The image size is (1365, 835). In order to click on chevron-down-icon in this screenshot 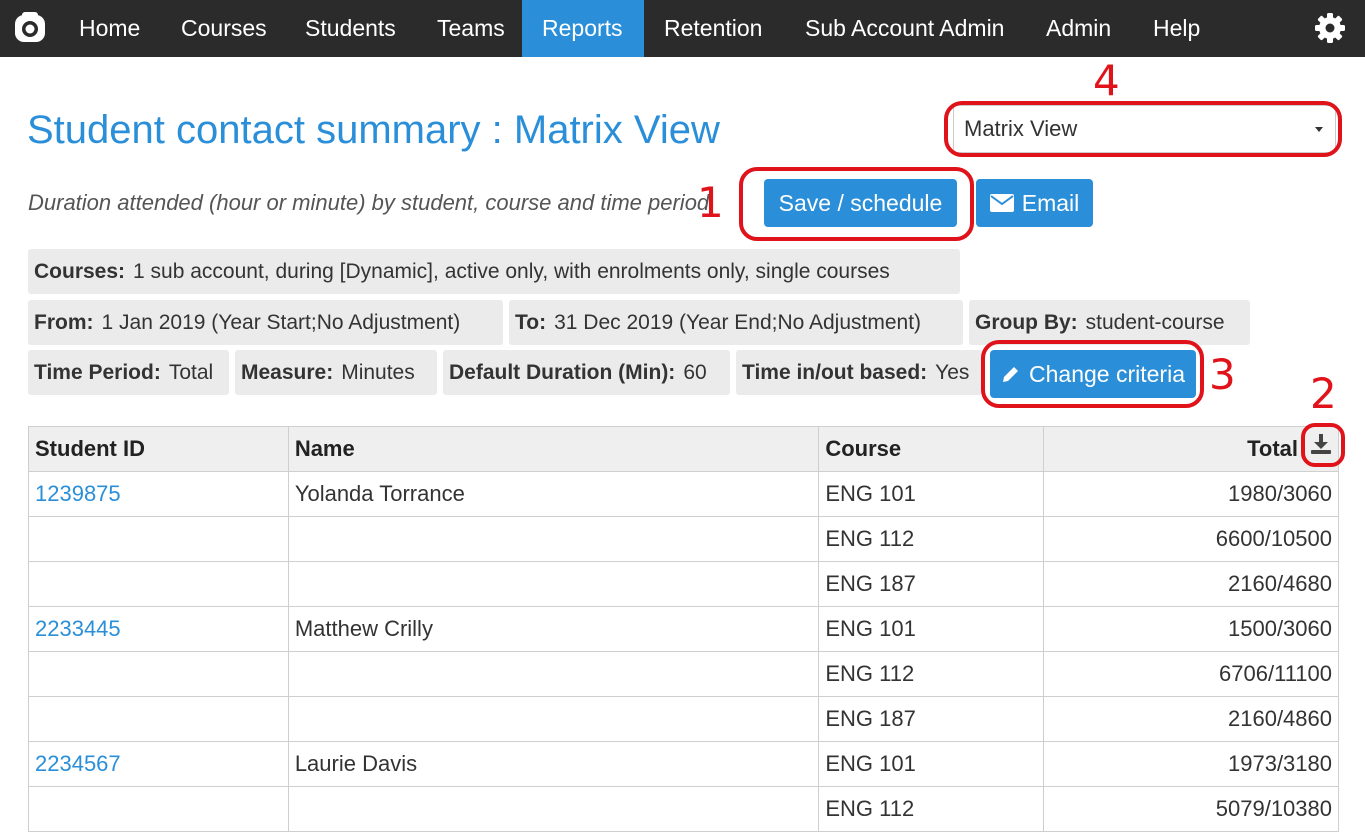, I will do `click(1319, 129)`.